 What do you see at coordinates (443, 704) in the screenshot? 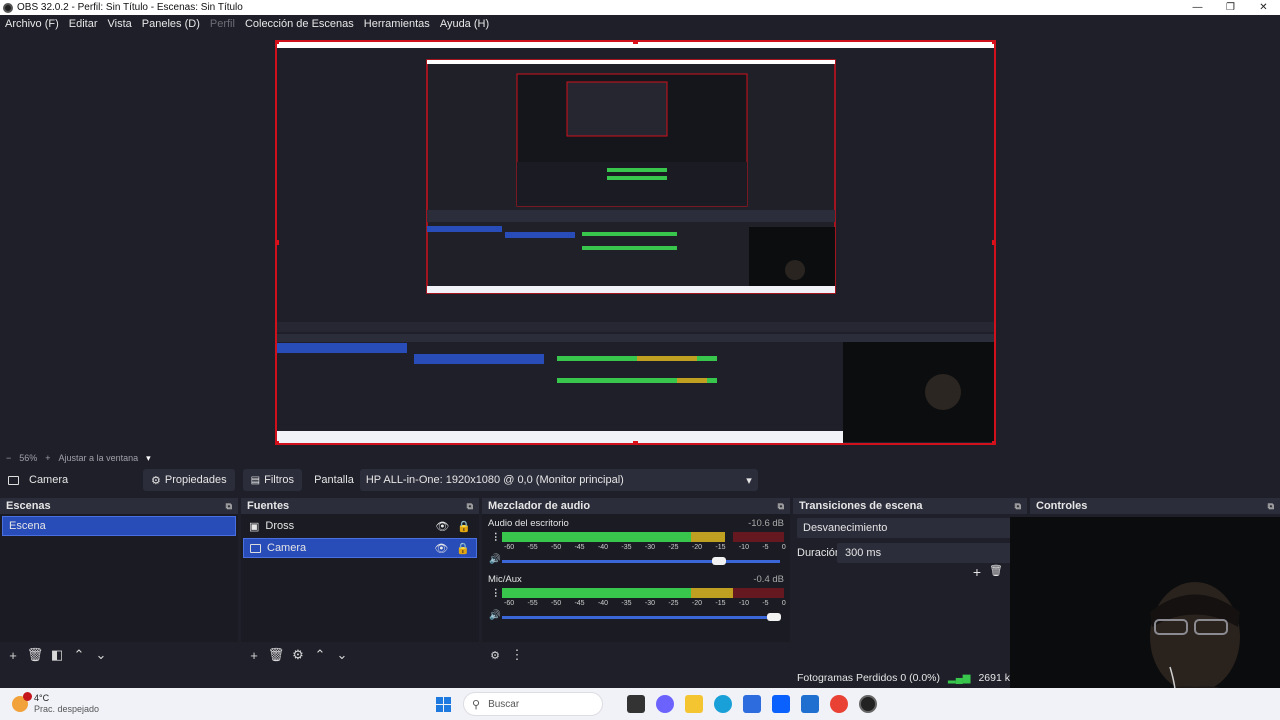
I see `windows-start-icon` at bounding box center [443, 704].